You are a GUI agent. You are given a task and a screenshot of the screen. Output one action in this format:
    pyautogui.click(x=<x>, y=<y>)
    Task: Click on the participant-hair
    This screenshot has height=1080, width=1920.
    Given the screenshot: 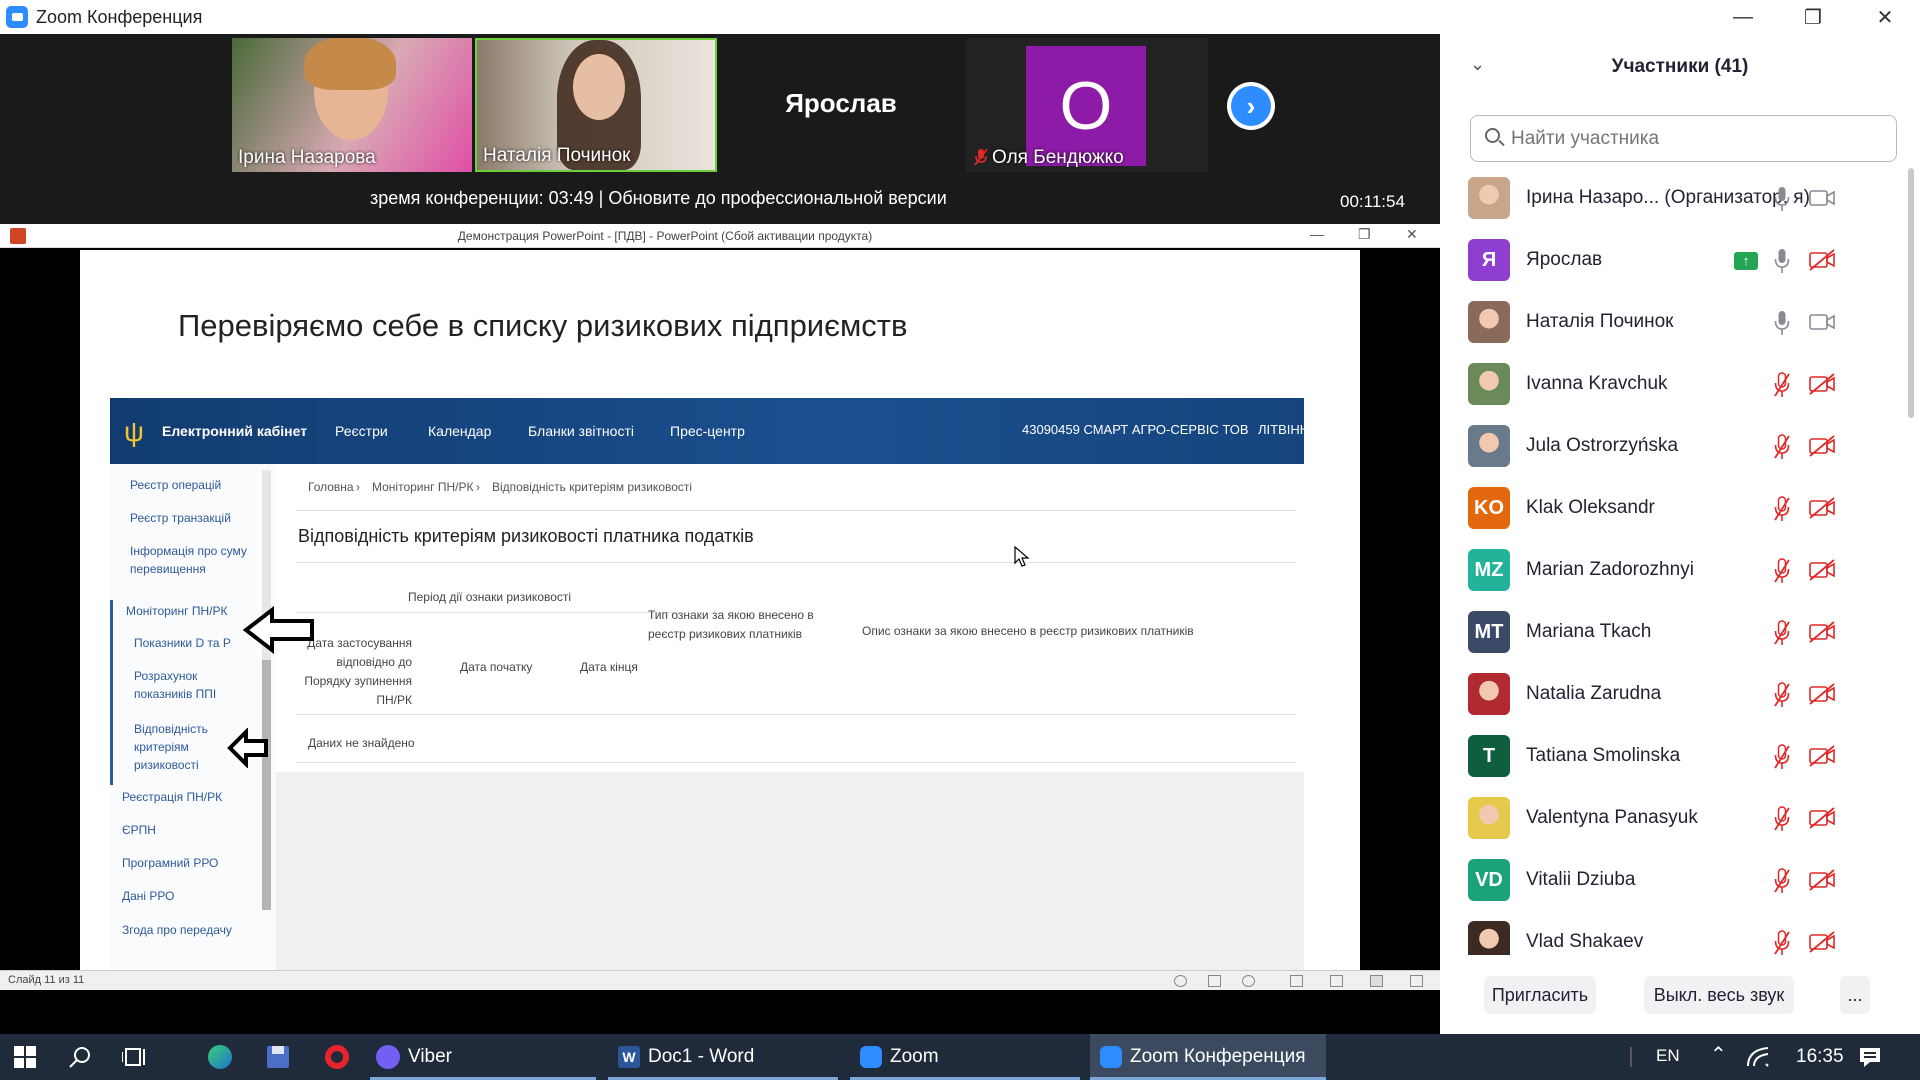 What is the action you would take?
    pyautogui.click(x=350, y=64)
    